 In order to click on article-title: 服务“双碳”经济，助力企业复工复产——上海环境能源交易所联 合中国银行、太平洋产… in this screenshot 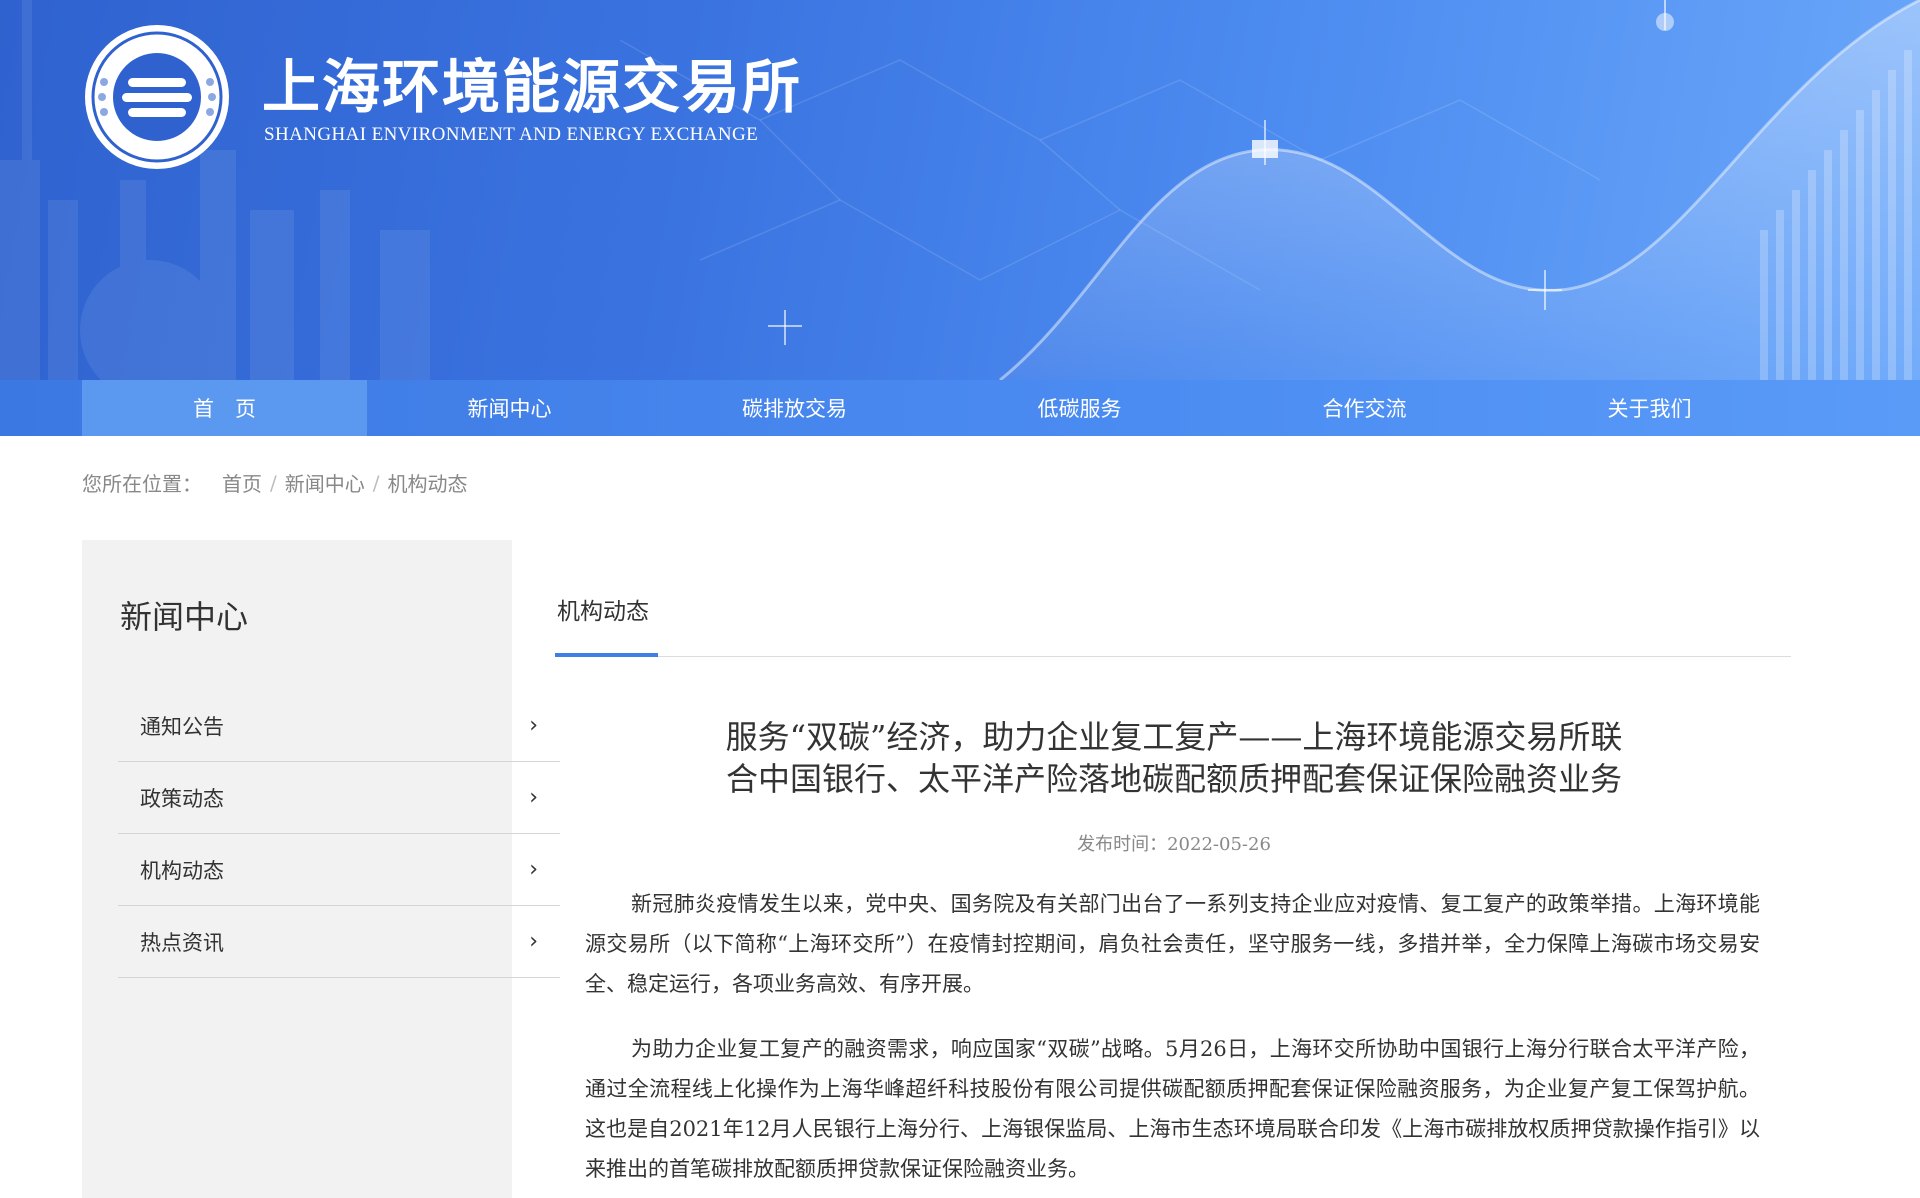, I will do `click(1174, 758)`.